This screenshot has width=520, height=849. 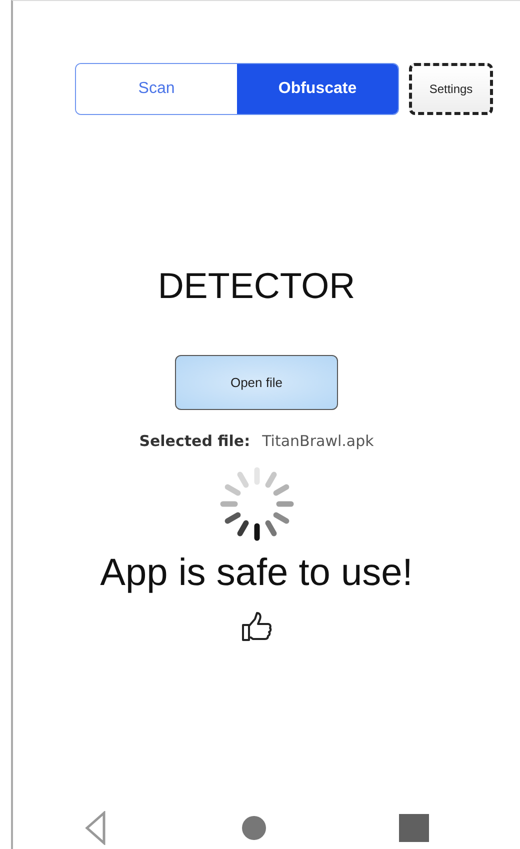 What do you see at coordinates (253, 828) in the screenshot?
I see `home-icon` at bounding box center [253, 828].